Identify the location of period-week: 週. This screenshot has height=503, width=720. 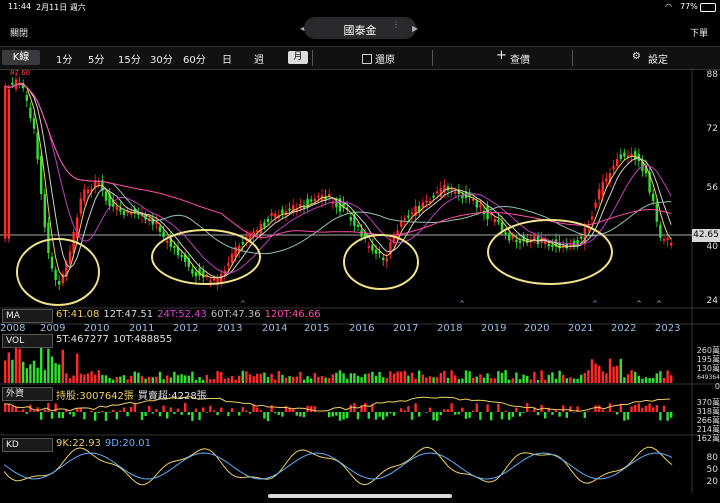
(259, 58).